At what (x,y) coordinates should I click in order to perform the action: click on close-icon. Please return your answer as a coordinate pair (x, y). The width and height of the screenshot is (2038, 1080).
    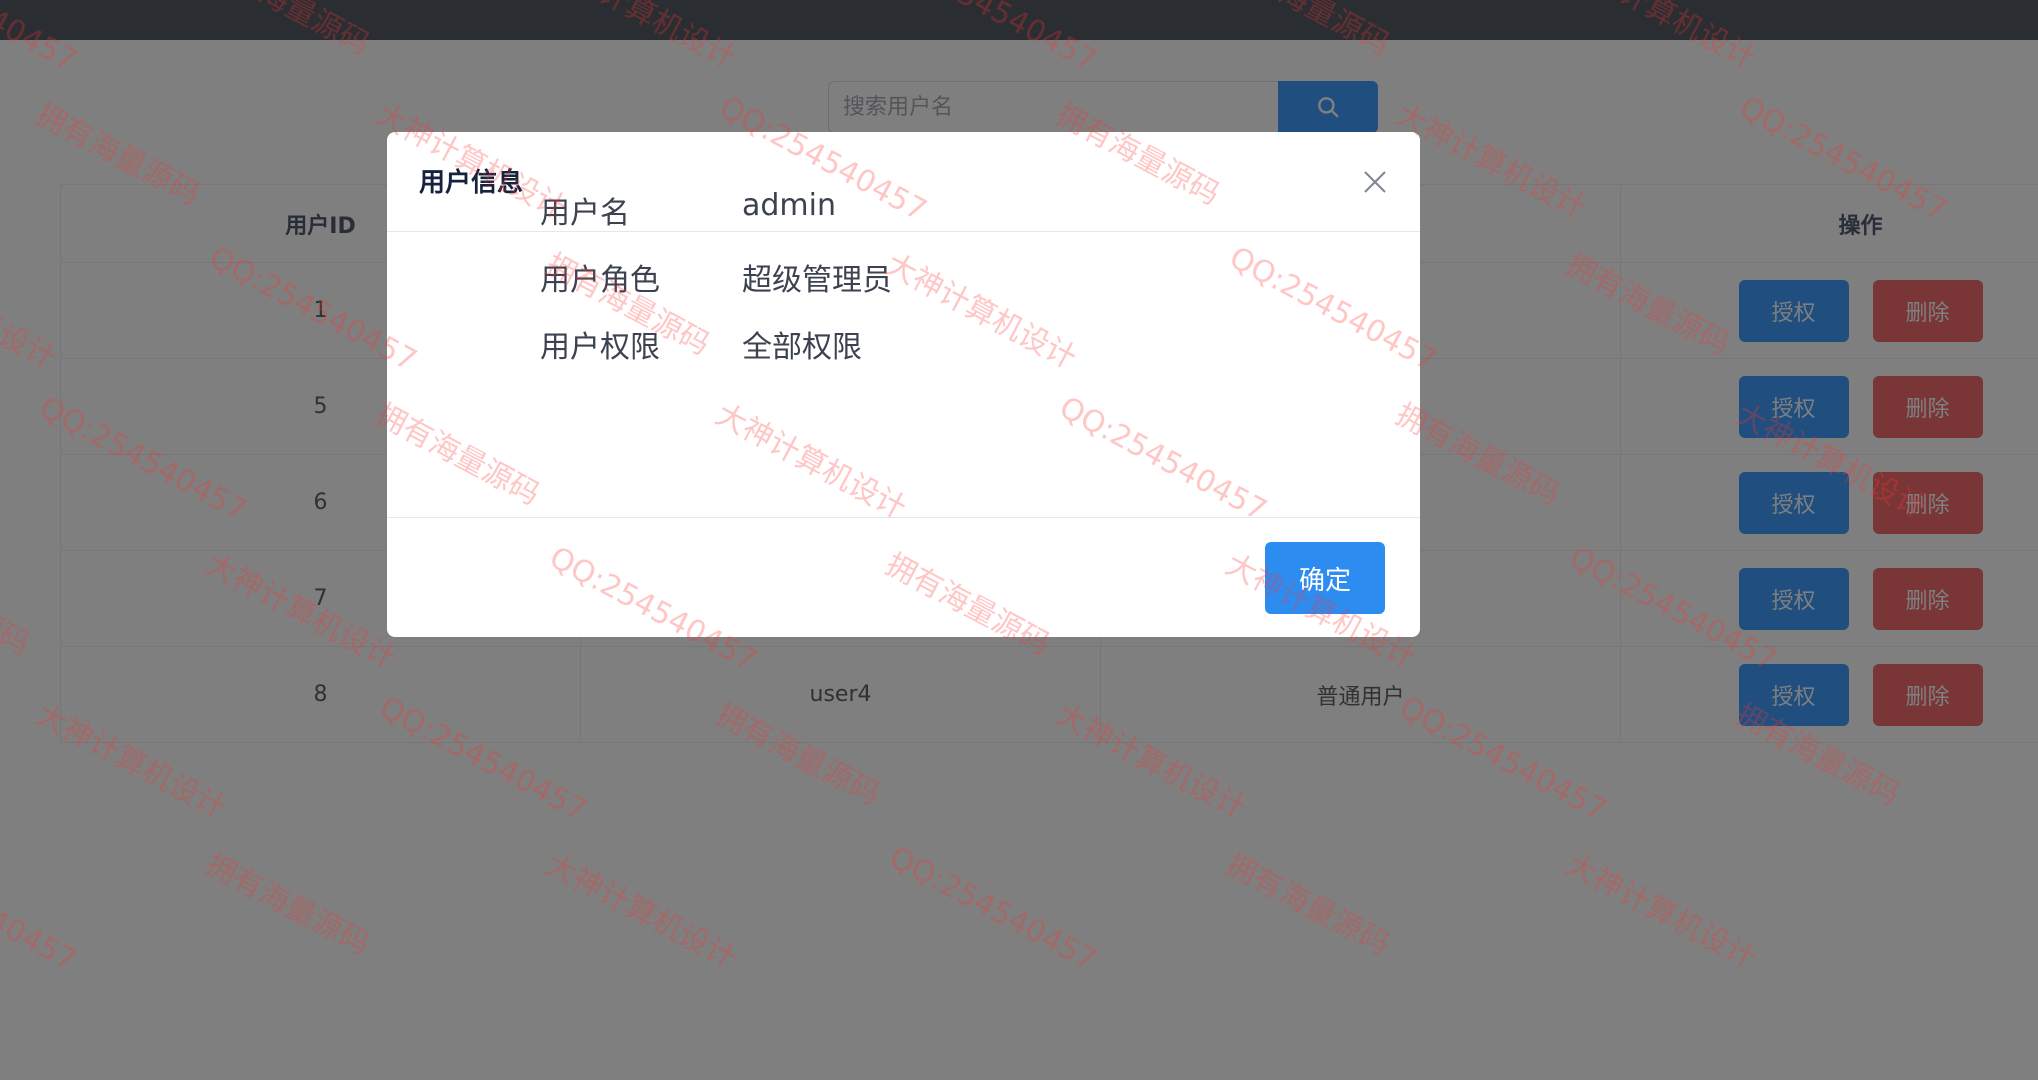
    Looking at the image, I should click on (1375, 182).